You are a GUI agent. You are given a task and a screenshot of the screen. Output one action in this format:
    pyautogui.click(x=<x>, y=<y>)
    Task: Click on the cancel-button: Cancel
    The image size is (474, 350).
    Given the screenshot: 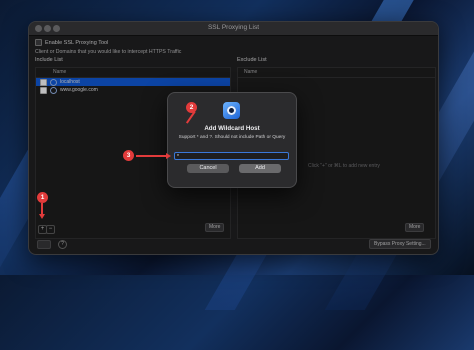 What is the action you would take?
    pyautogui.click(x=208, y=168)
    